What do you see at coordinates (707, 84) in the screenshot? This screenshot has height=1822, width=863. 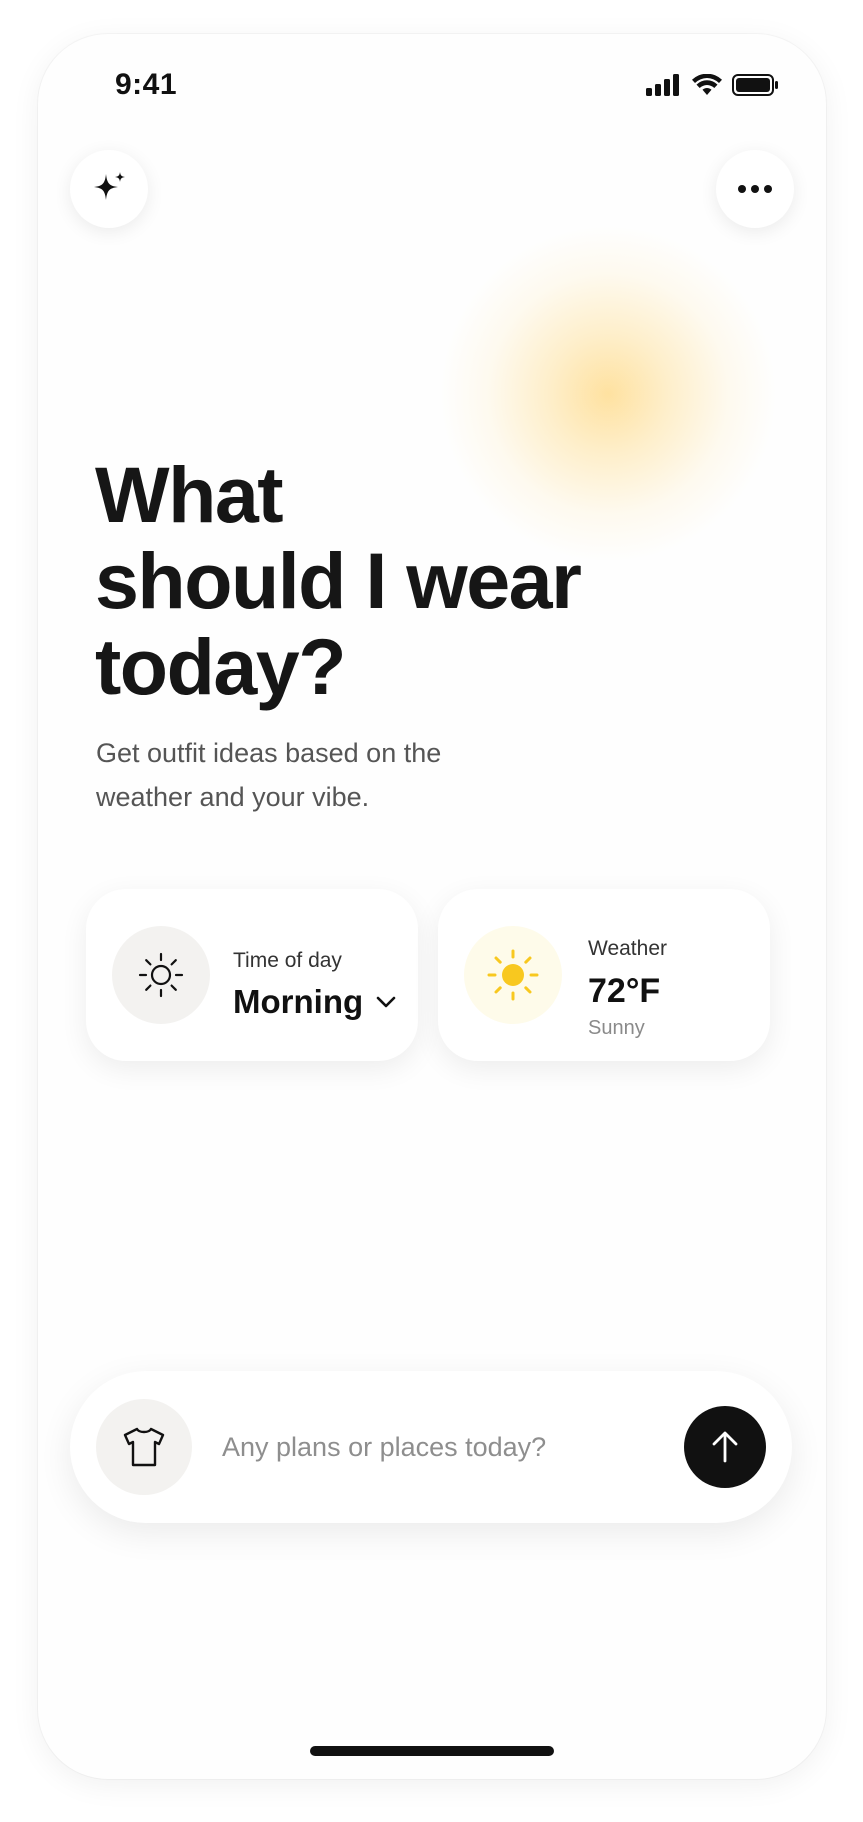 I see `wifi-icon` at bounding box center [707, 84].